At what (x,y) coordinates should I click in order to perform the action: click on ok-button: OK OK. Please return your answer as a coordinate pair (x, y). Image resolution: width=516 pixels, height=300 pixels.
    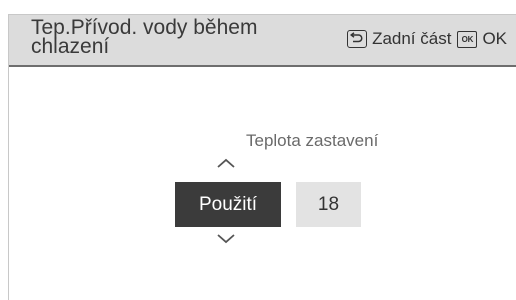
    Looking at the image, I should click on (482, 39).